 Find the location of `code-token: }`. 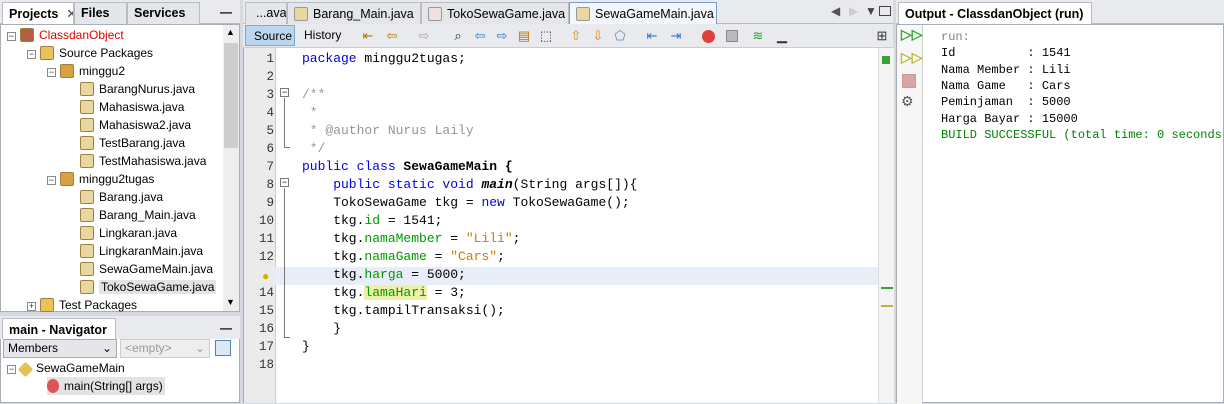

code-token: } is located at coordinates (306, 346).